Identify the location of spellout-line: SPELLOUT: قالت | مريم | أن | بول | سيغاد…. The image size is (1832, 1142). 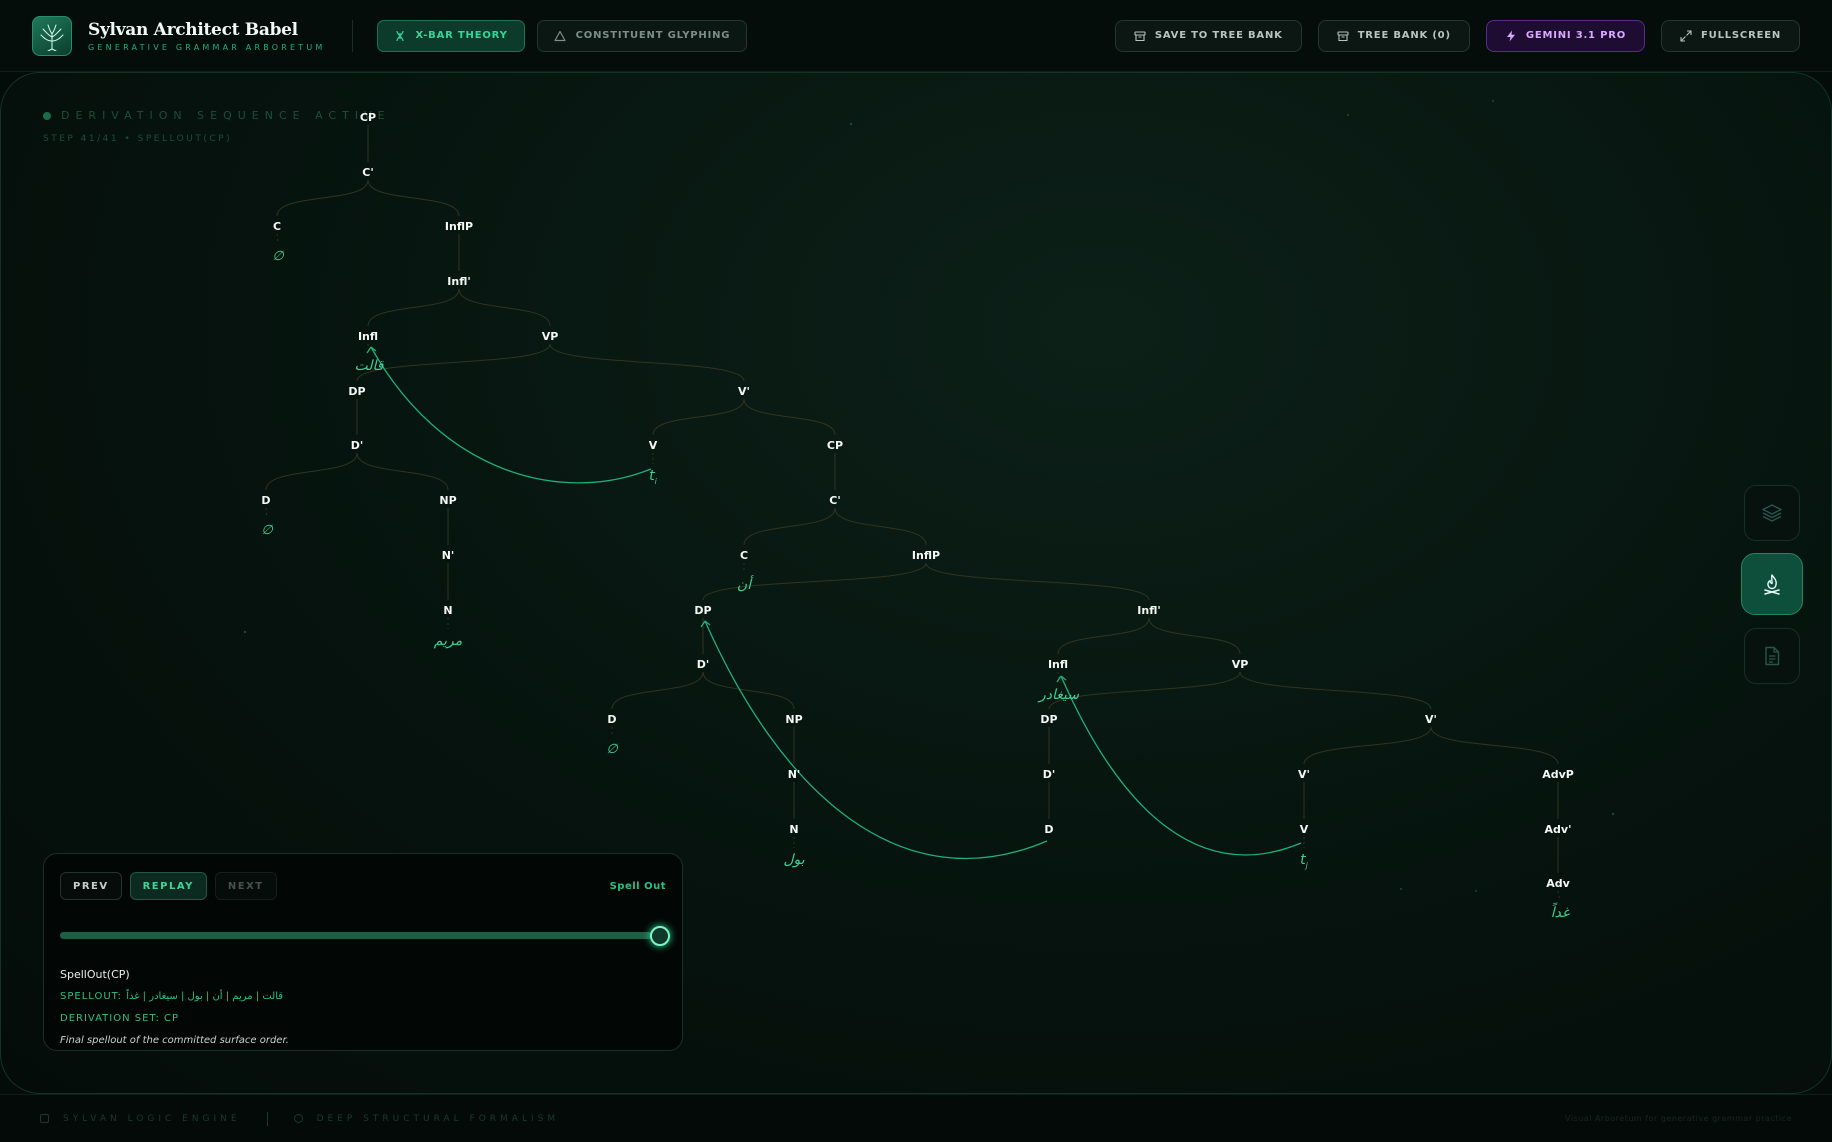
(363, 996).